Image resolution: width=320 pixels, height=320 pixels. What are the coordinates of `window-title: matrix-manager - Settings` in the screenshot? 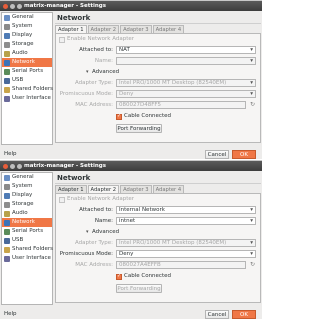 It's located at (65, 6).